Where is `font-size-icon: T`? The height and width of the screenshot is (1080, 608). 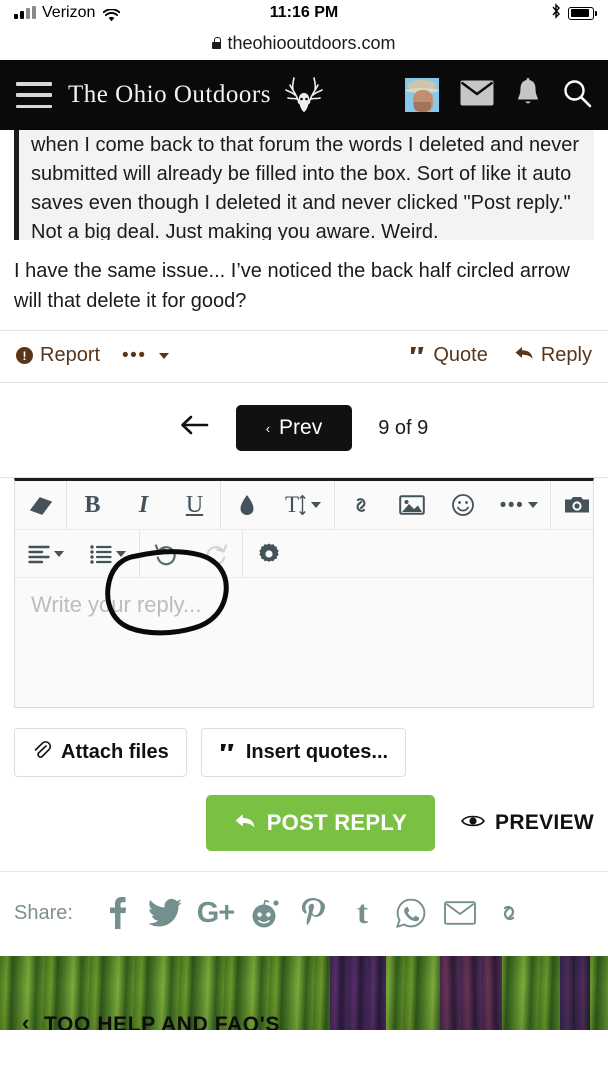 font-size-icon: T is located at coordinates (303, 505).